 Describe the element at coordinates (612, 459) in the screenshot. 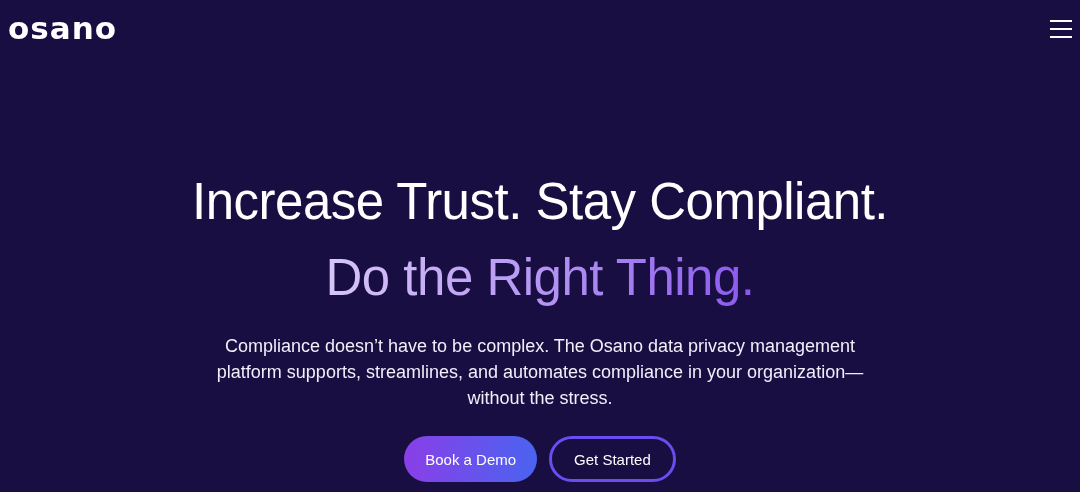

I see `start-button: Get Started` at that location.